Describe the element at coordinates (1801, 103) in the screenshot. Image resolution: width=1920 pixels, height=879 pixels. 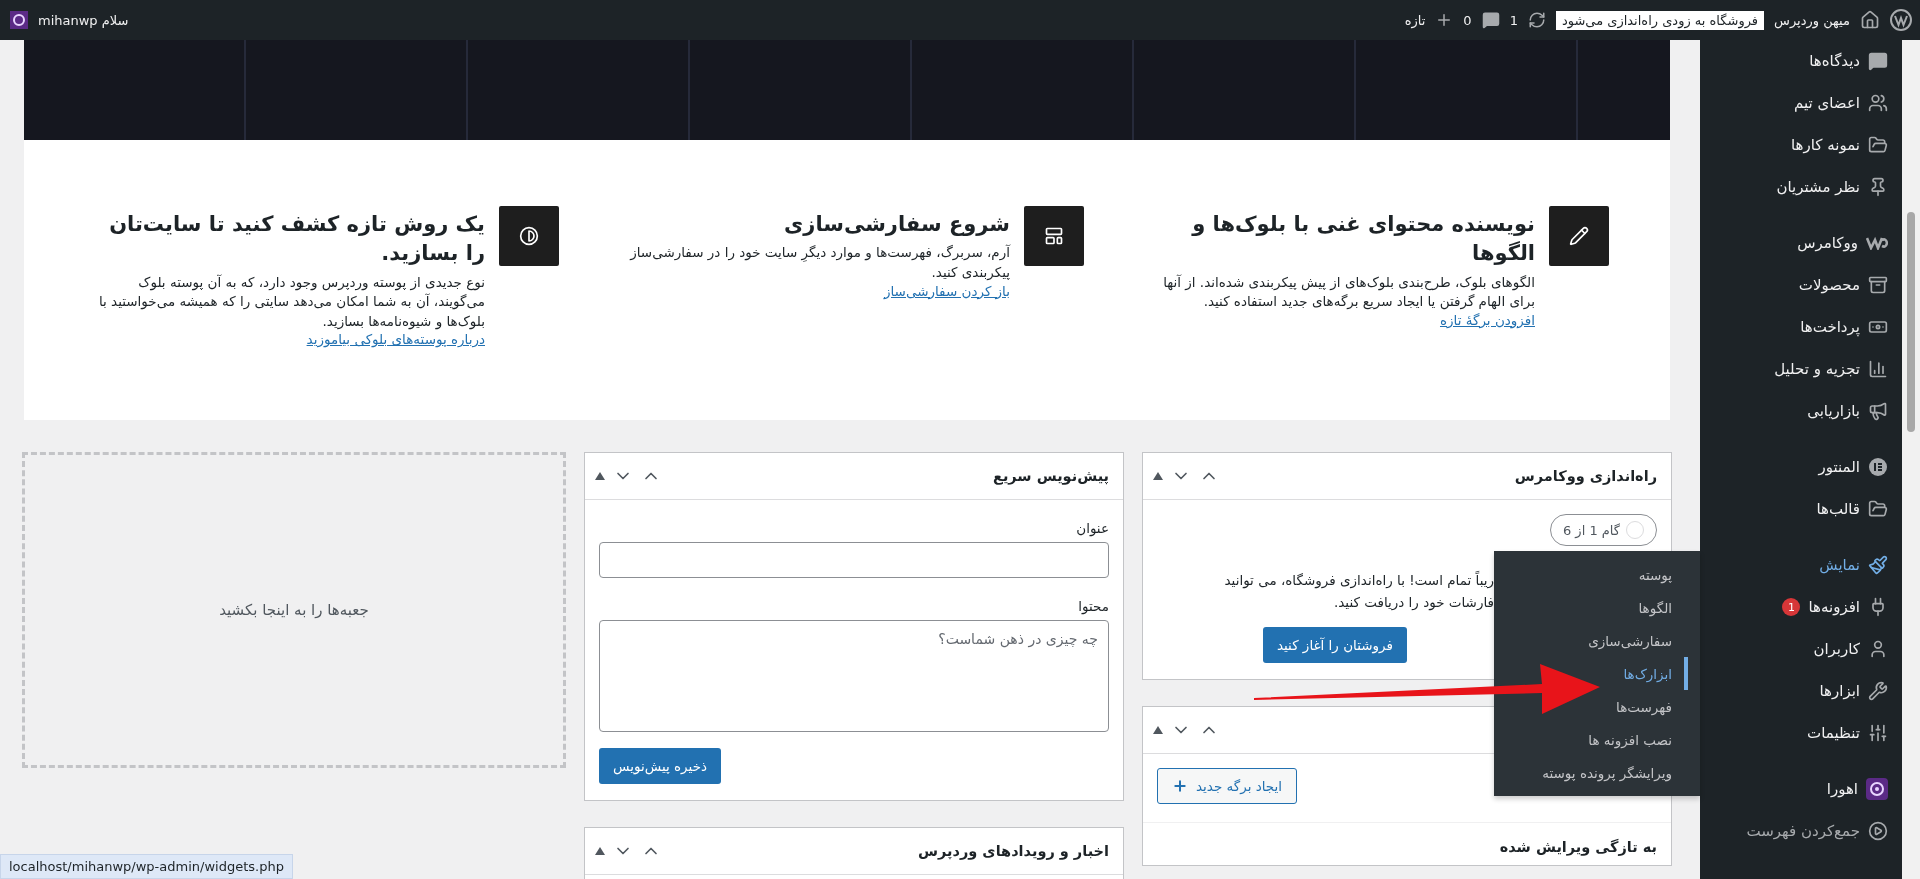
I see `sidebar-item: اعضای تیم` at that location.